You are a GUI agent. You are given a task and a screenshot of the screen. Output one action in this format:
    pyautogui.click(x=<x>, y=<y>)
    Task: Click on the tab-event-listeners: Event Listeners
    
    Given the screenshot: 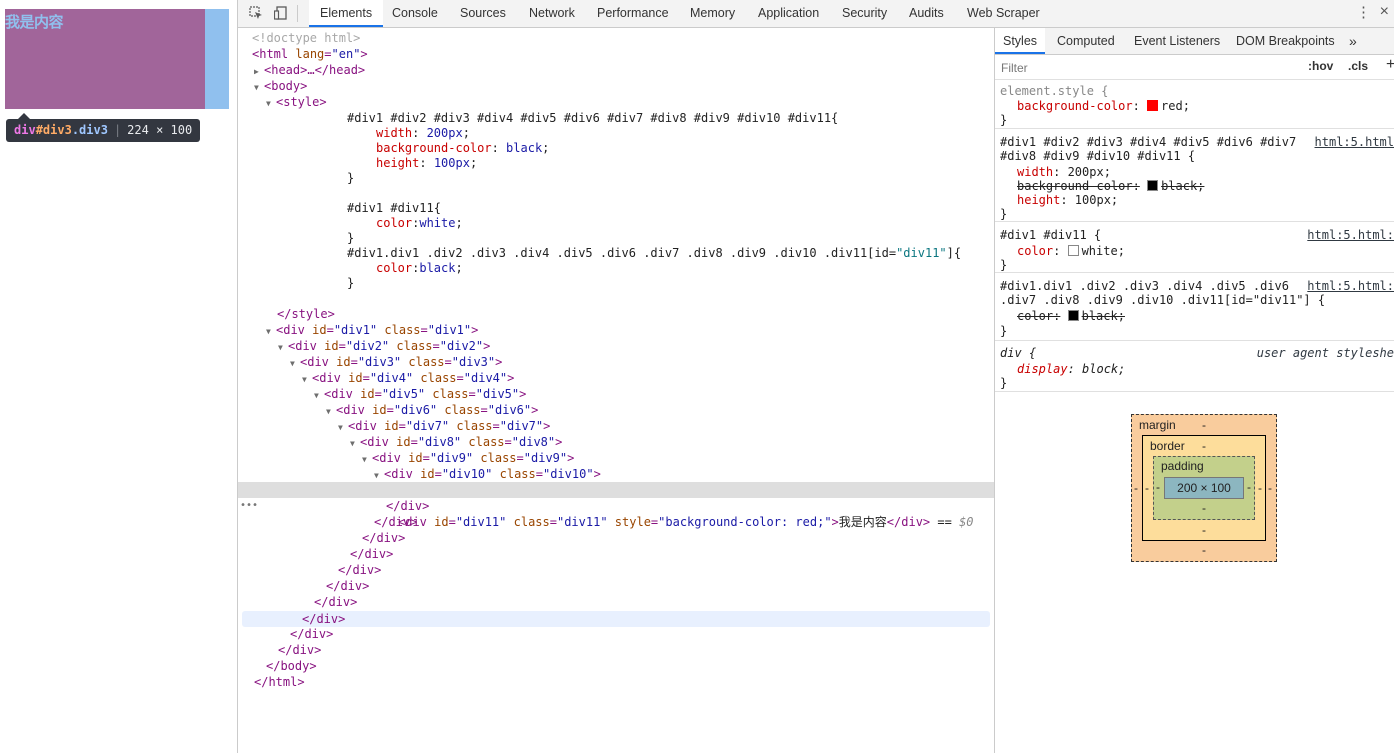 What is the action you would take?
    pyautogui.click(x=1177, y=41)
    